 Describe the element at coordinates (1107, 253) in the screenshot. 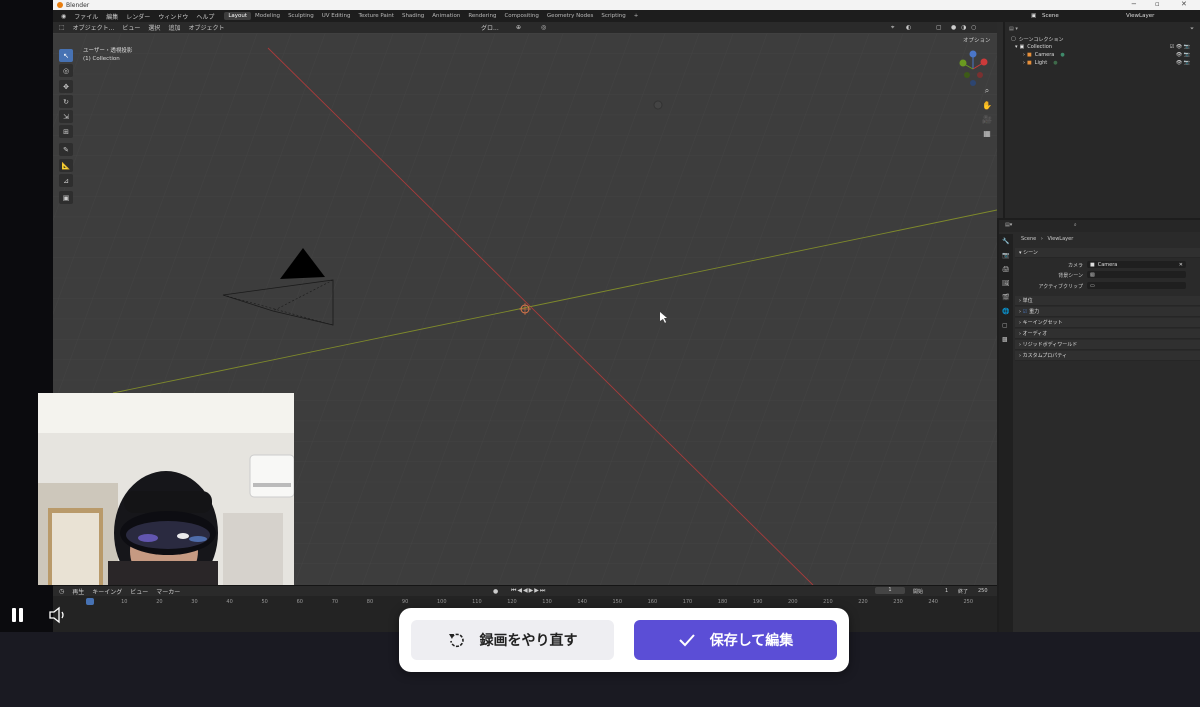

I see `section-scene: ▾ シーン` at that location.